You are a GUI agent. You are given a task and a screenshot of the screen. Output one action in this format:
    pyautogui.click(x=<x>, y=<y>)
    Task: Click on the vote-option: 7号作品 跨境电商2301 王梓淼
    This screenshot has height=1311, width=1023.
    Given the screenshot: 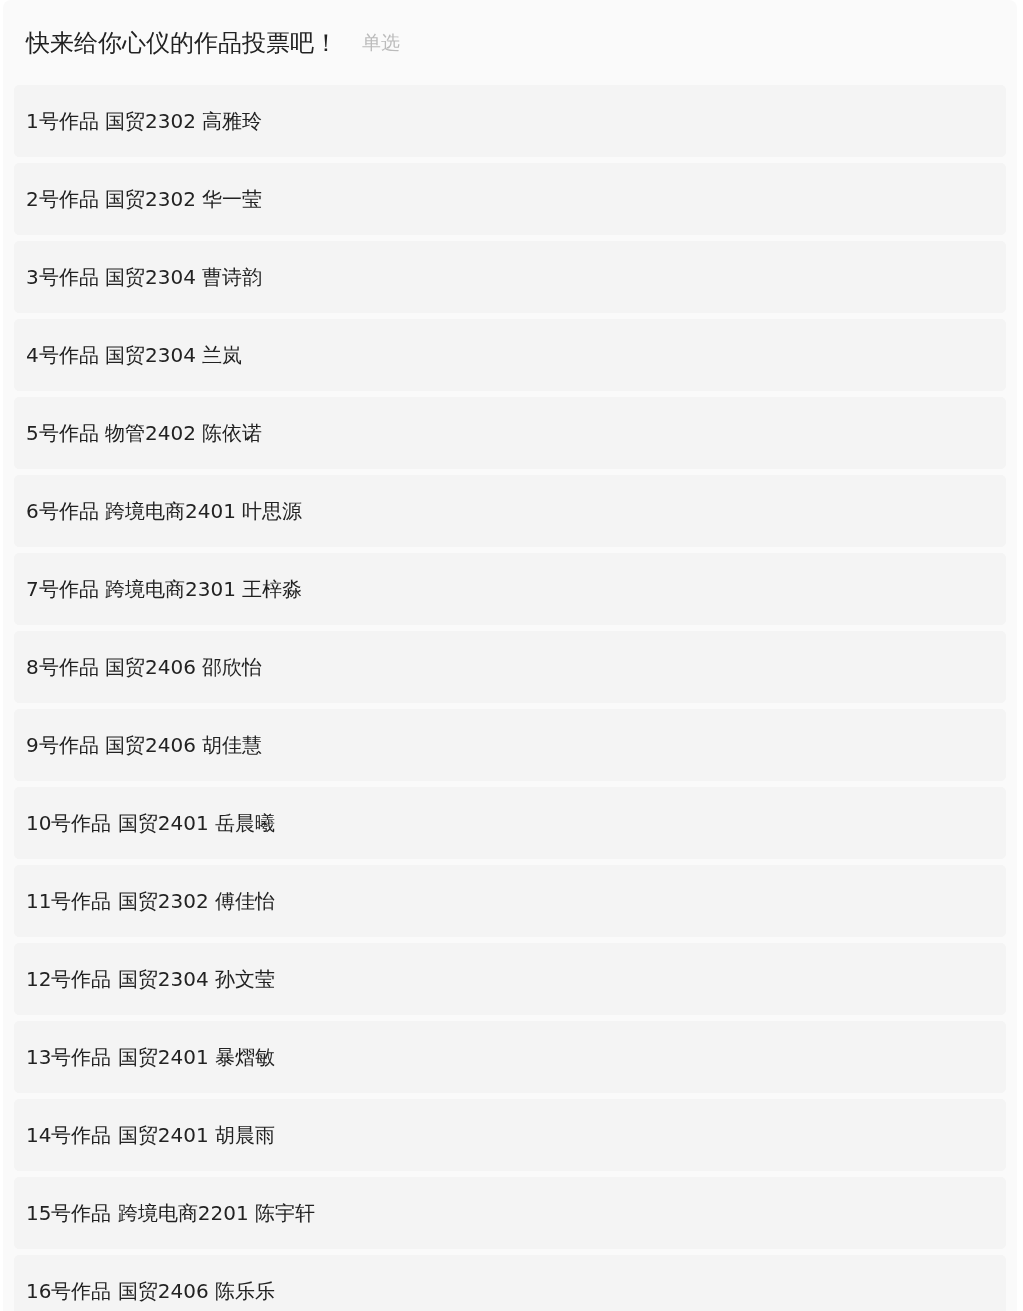 What is the action you would take?
    pyautogui.click(x=510, y=589)
    